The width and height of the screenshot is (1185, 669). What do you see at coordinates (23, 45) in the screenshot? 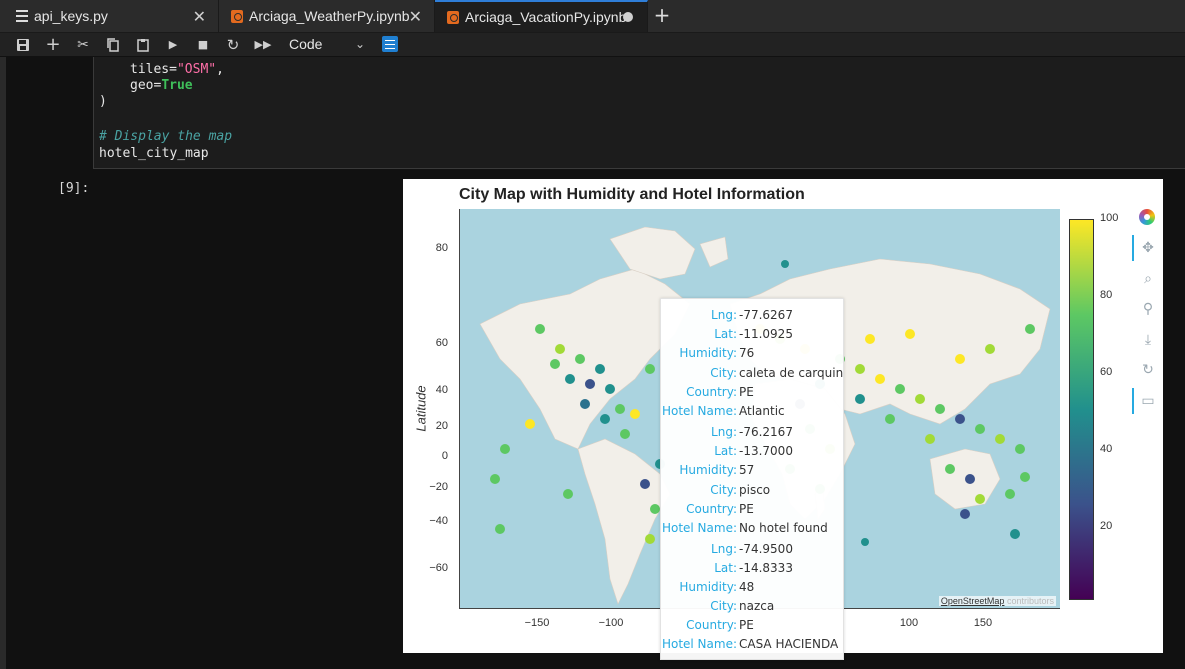
I see `save-icon` at bounding box center [23, 45].